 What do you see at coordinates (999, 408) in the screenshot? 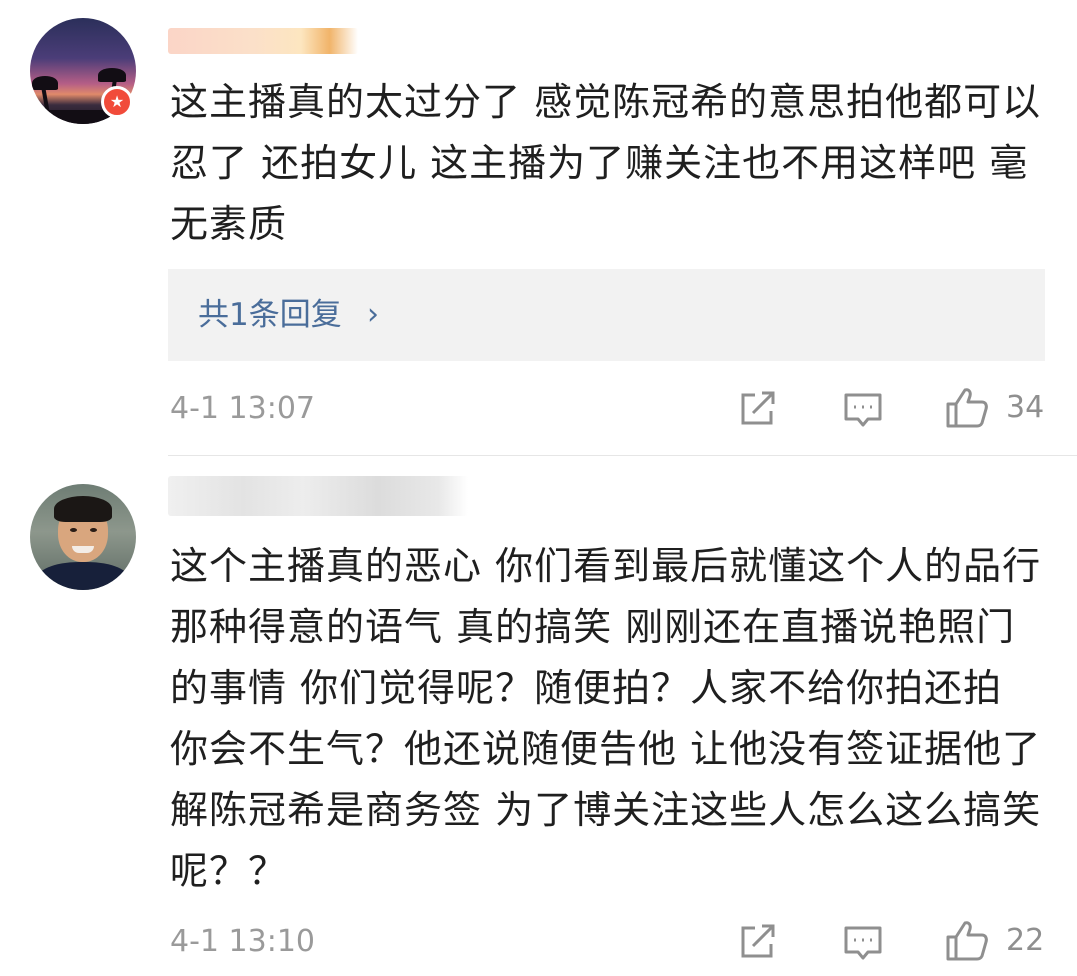
I see `like-button: 34` at bounding box center [999, 408].